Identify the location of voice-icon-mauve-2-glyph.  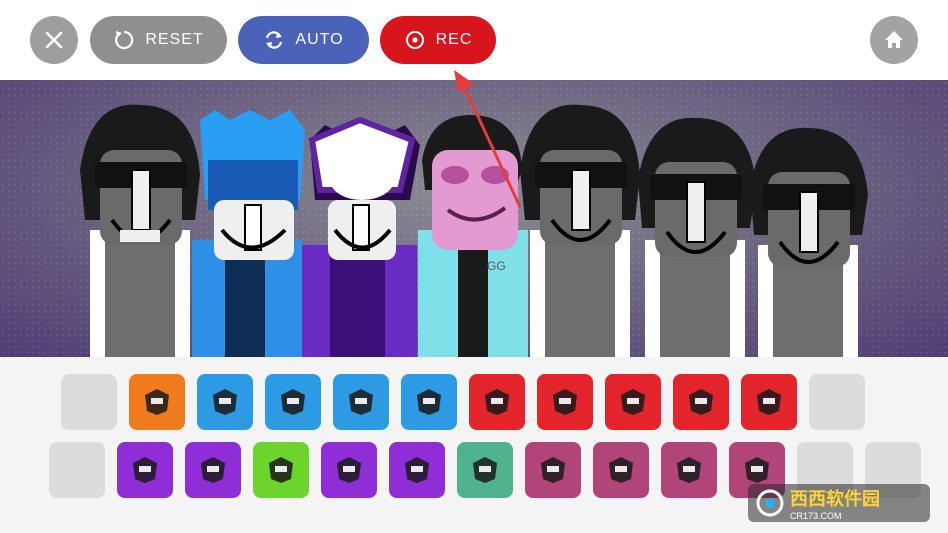
(621, 470).